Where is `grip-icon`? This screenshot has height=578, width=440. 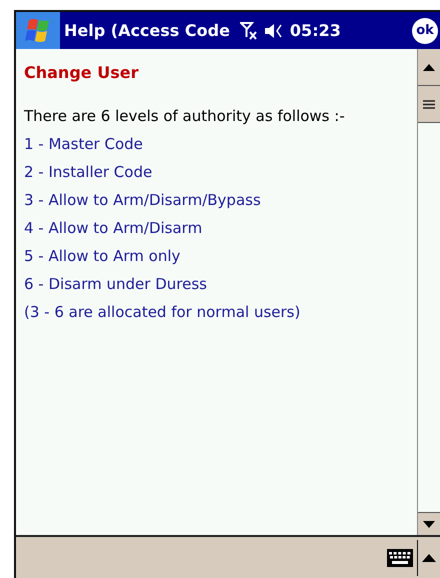
grip-icon is located at coordinates (429, 104).